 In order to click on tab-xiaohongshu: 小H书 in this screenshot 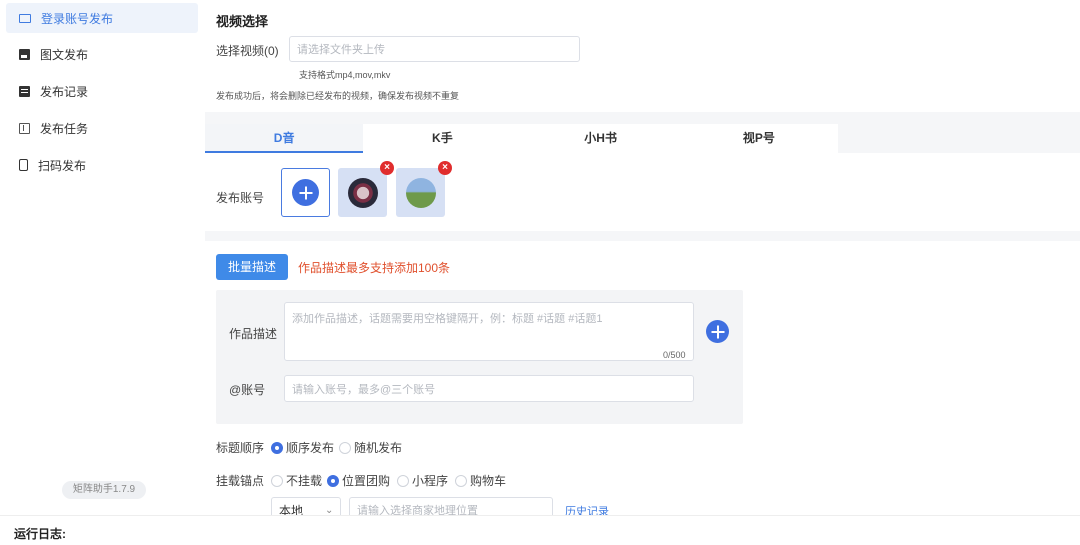, I will do `click(601, 138)`.